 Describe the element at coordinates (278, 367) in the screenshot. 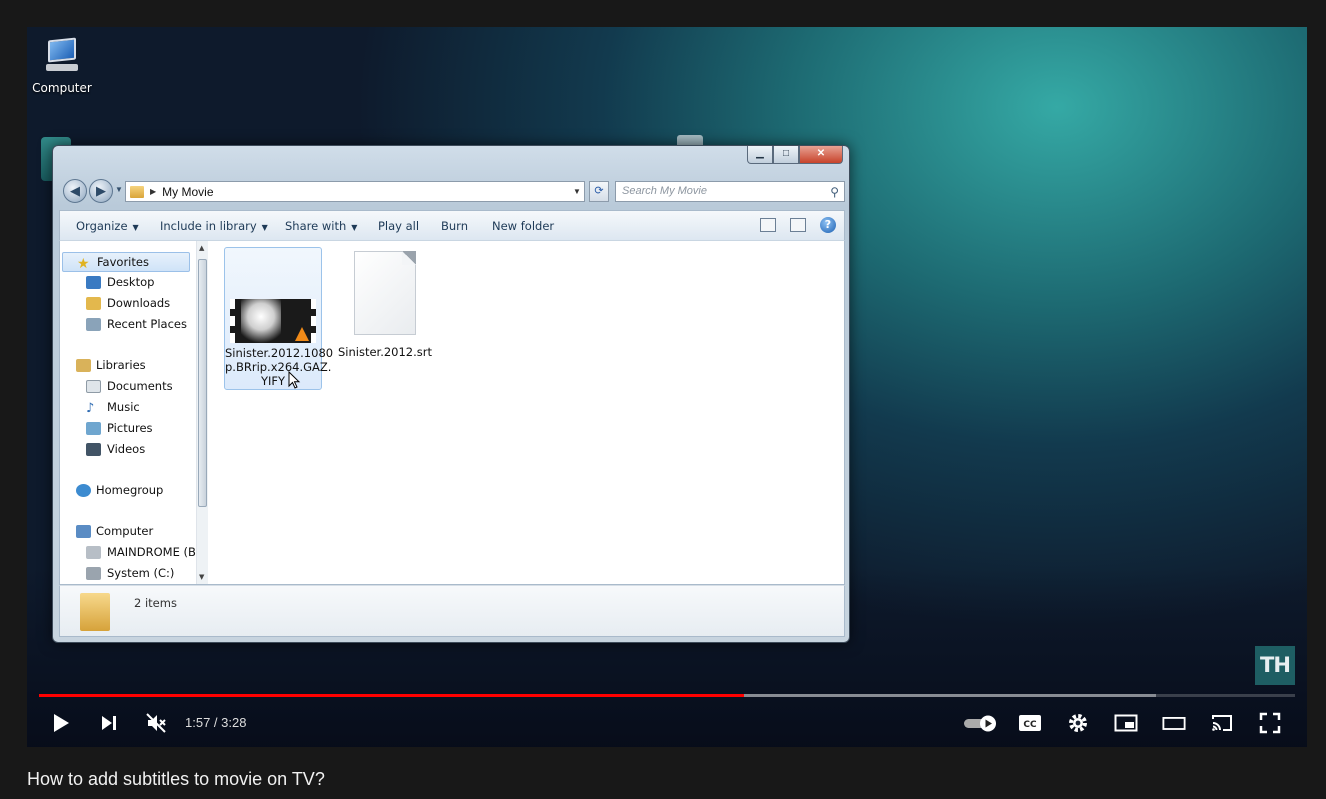

I see `file-name-line: p.BRrip.x264.GAZ.` at that location.